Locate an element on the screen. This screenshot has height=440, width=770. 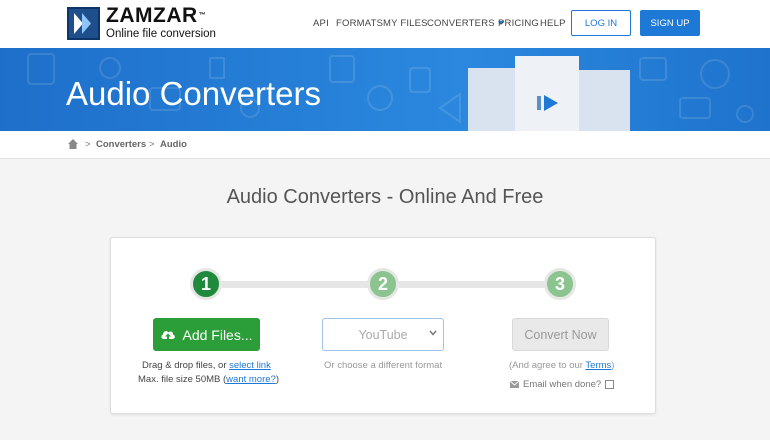
login-button: LOG IN is located at coordinates (601, 23).